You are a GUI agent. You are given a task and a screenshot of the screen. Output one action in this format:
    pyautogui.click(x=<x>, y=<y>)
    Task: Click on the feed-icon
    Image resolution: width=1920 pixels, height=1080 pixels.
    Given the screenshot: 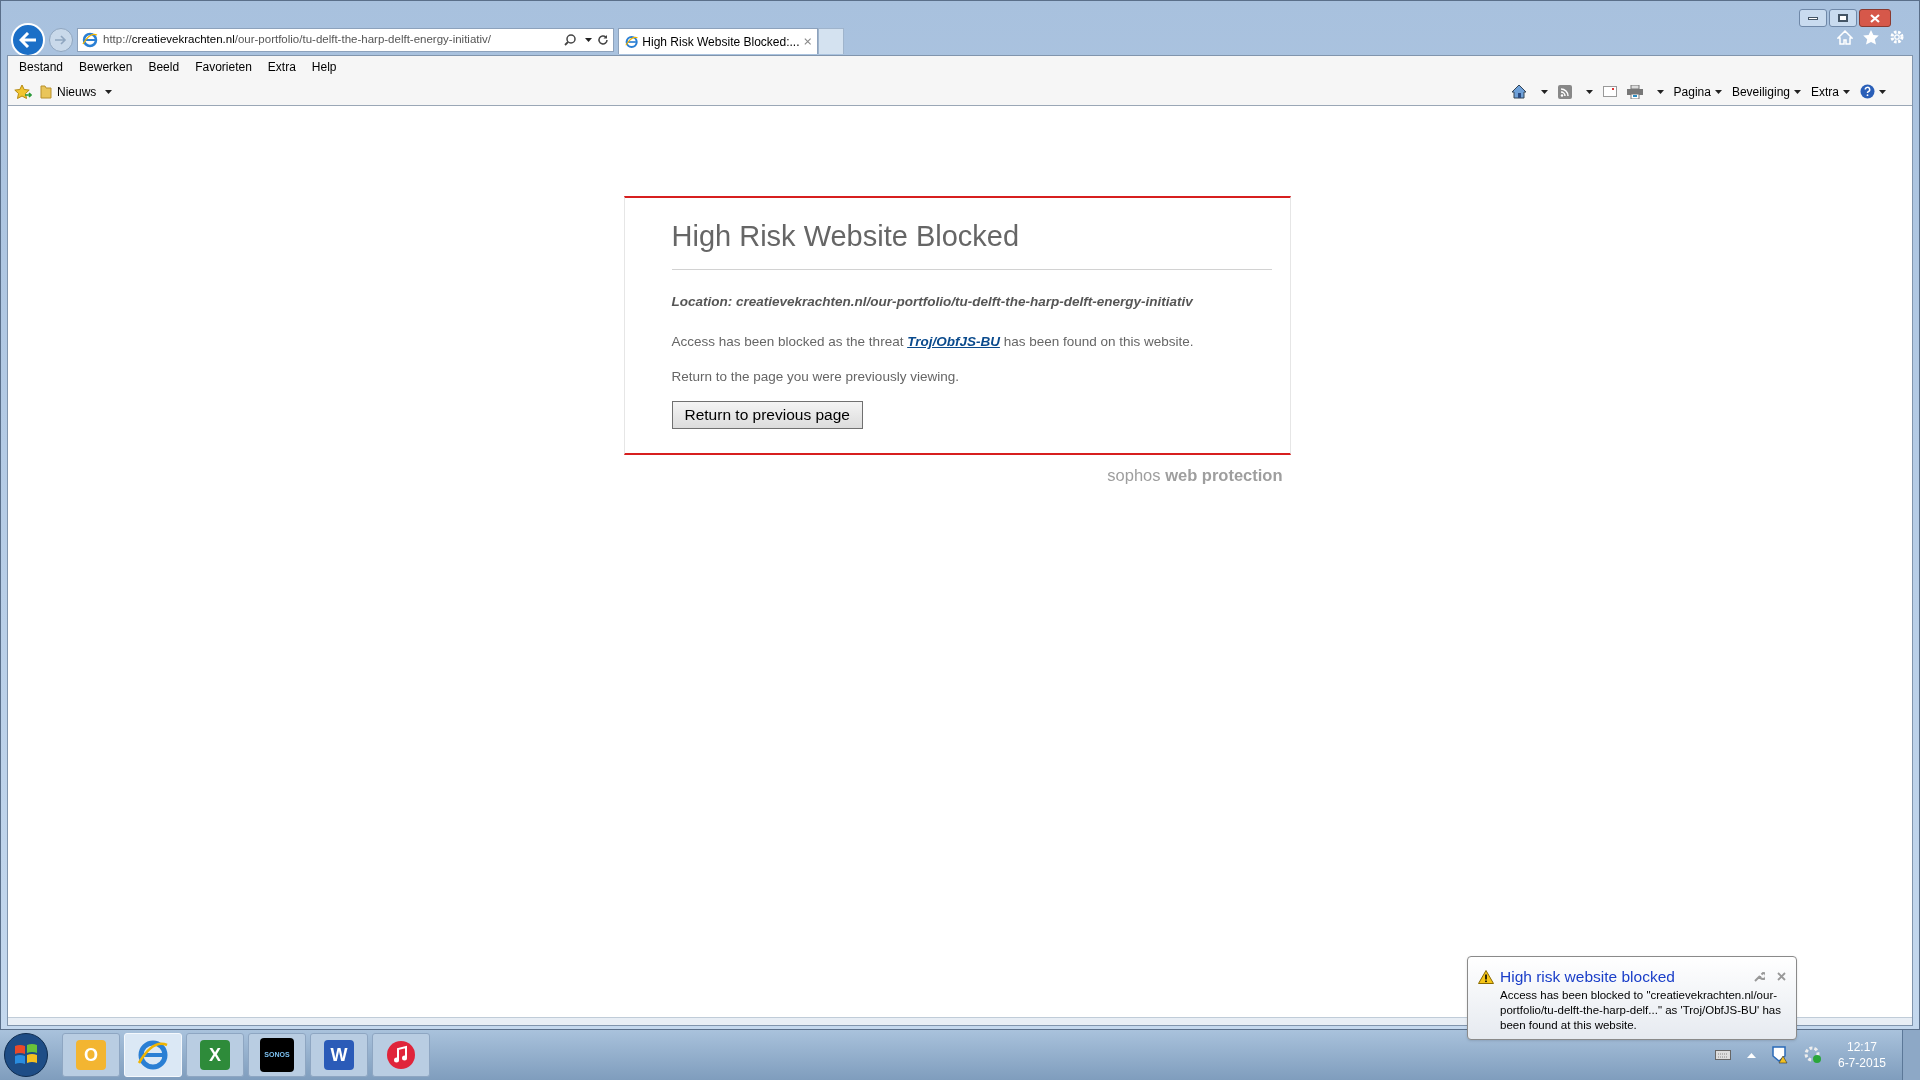 What is the action you would take?
    pyautogui.click(x=1564, y=91)
    